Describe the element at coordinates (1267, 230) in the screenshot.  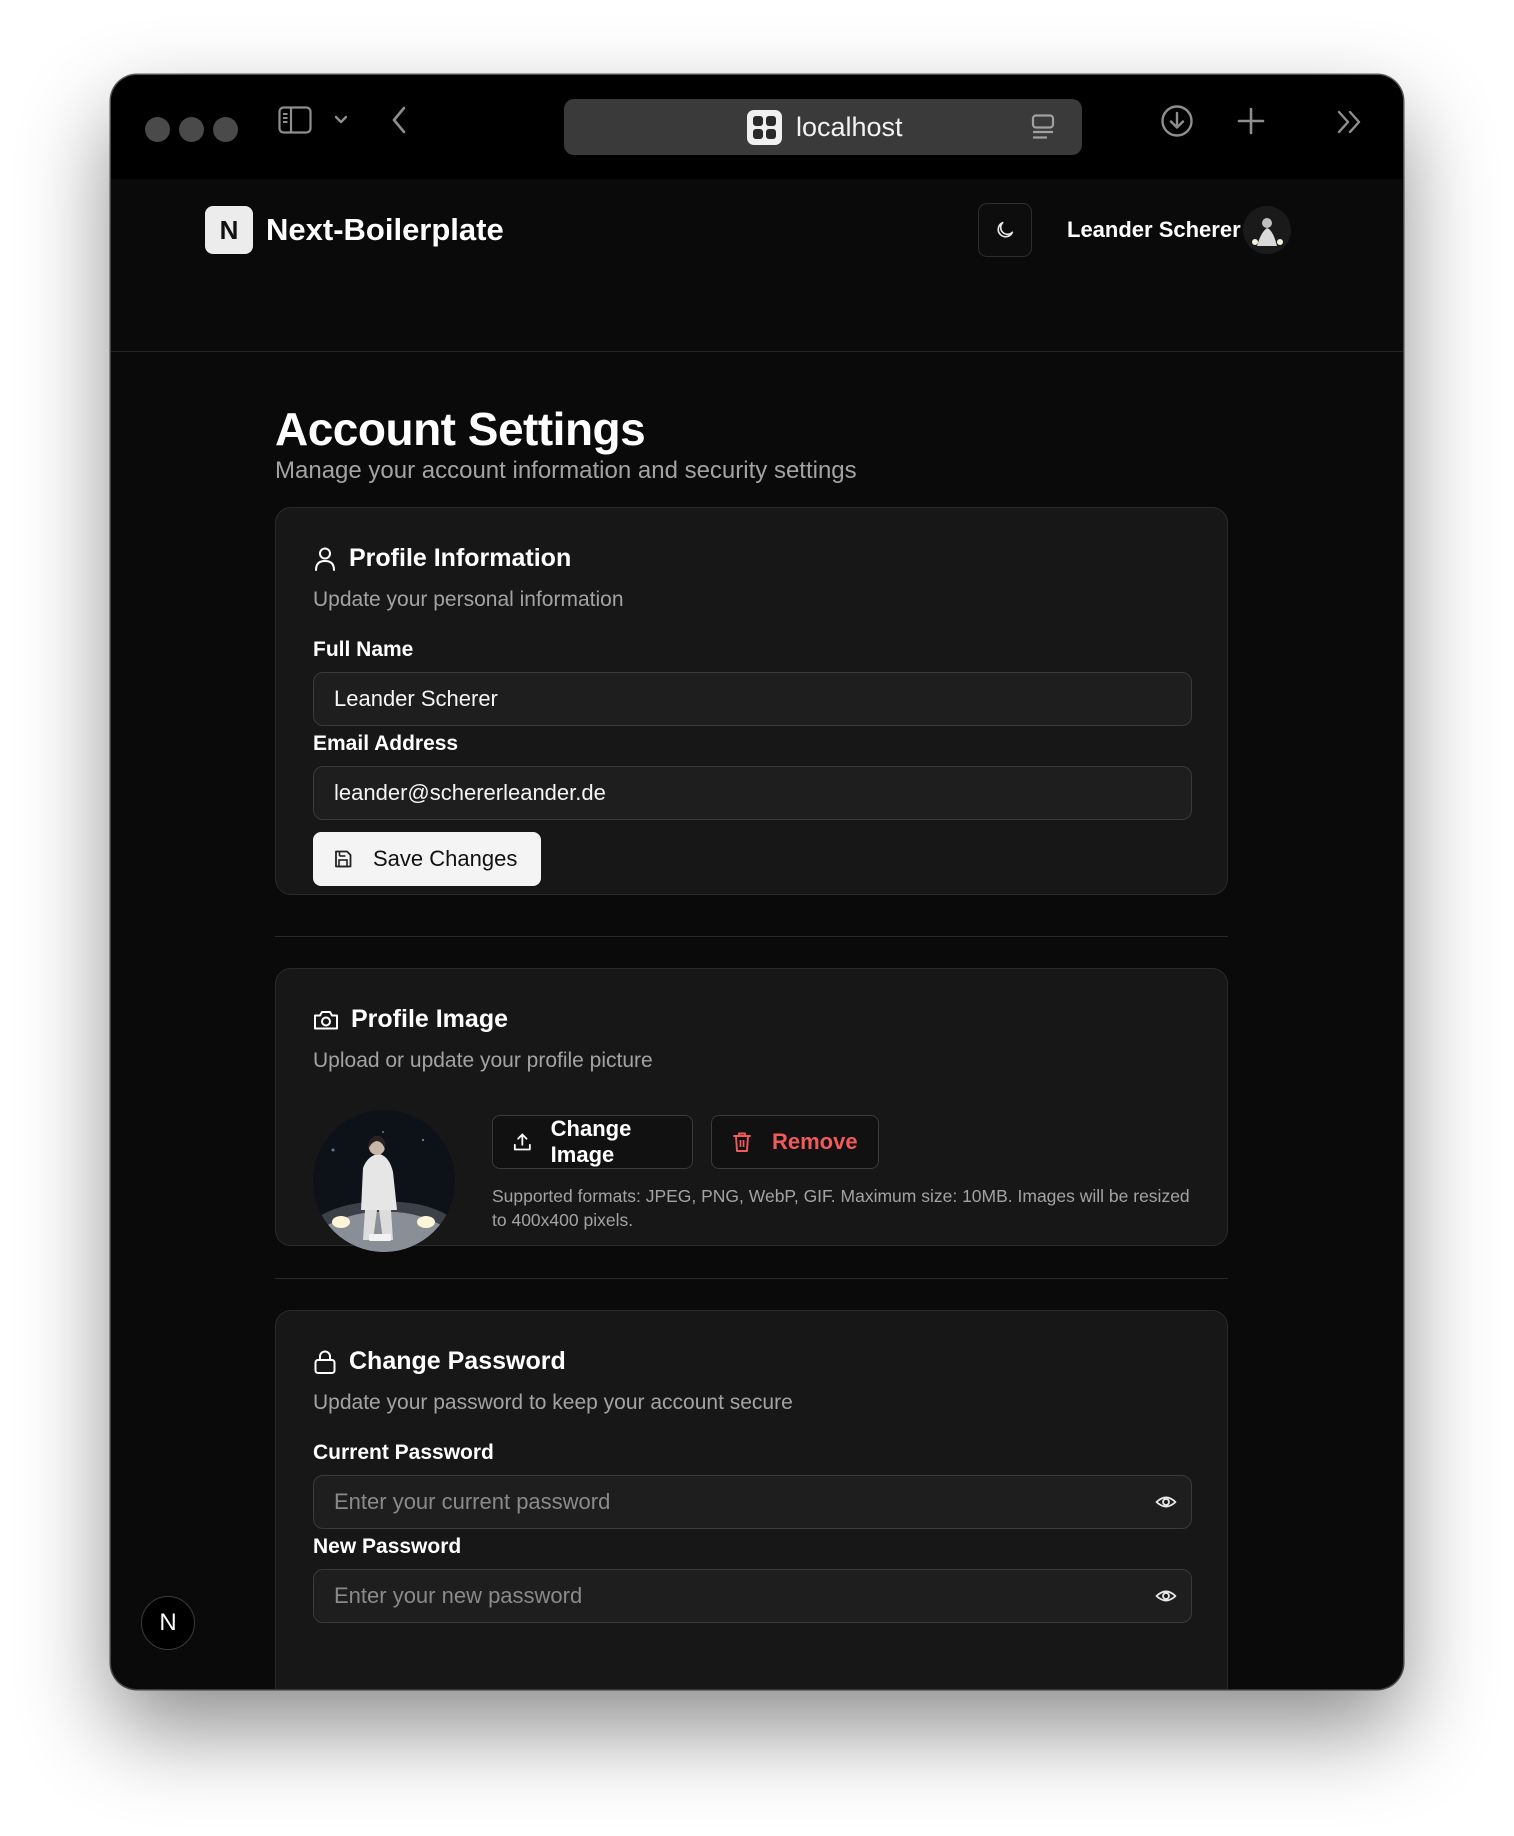
I see `avatar` at that location.